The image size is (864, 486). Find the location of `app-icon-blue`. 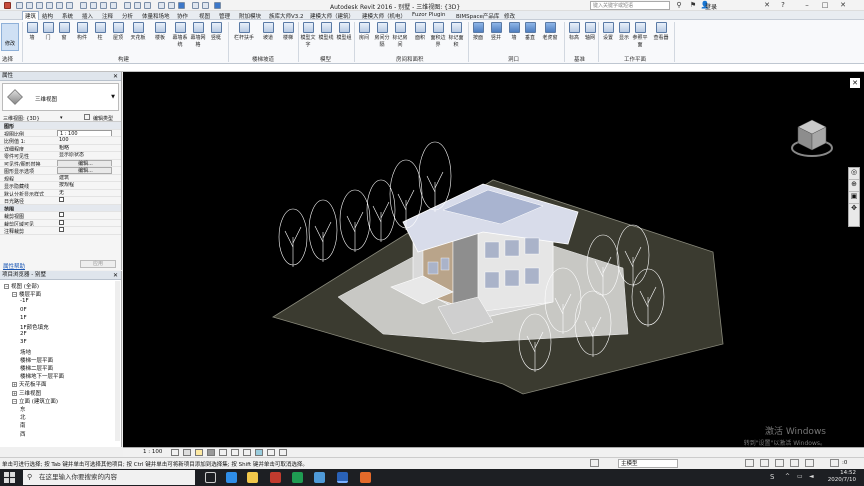

app-icon-blue is located at coordinates (319, 477).